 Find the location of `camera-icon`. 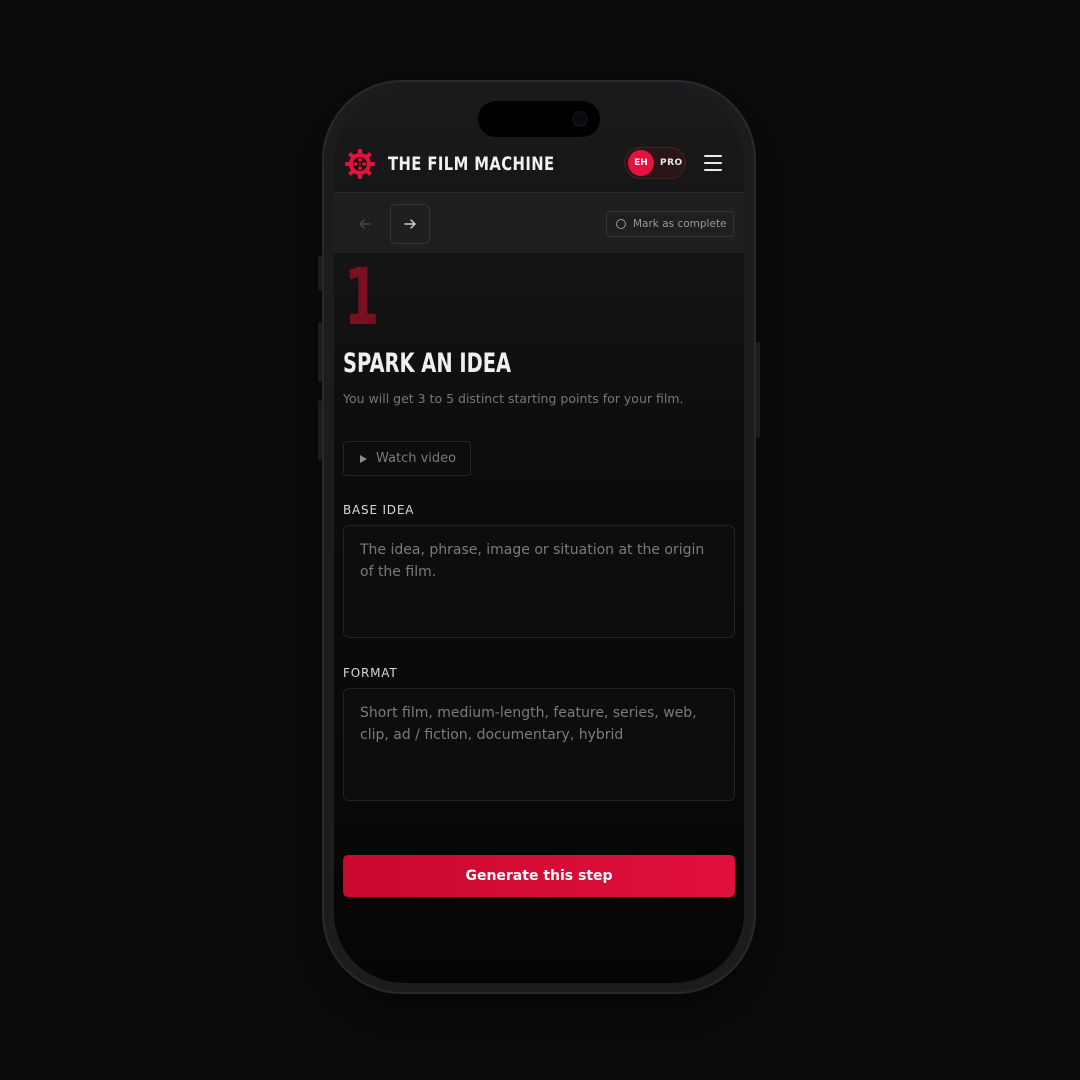

camera-icon is located at coordinates (580, 119).